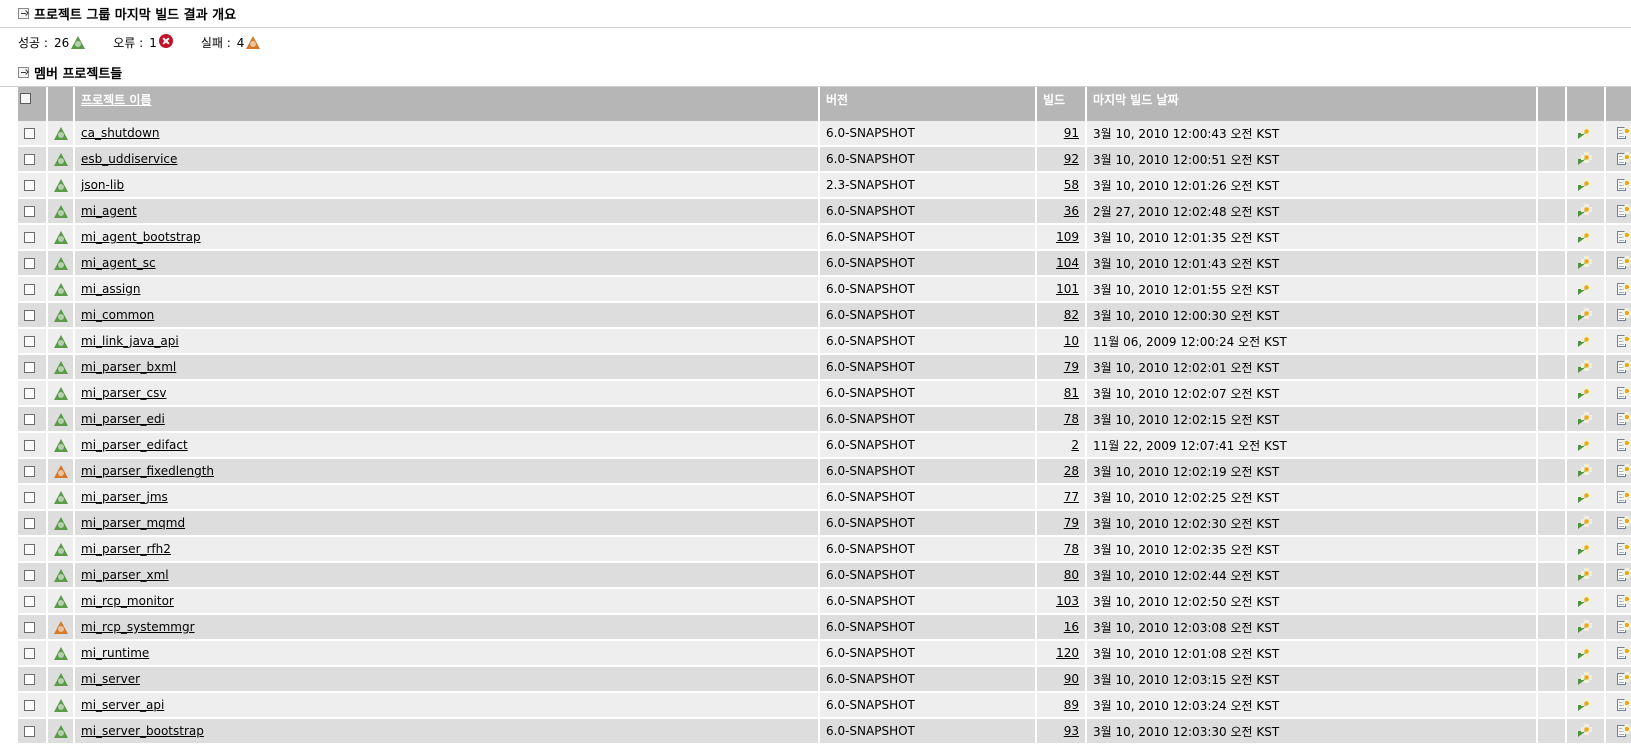  What do you see at coordinates (446, 104) in the screenshot?
I see `name-column-header: 프로젝트 이름` at bounding box center [446, 104].